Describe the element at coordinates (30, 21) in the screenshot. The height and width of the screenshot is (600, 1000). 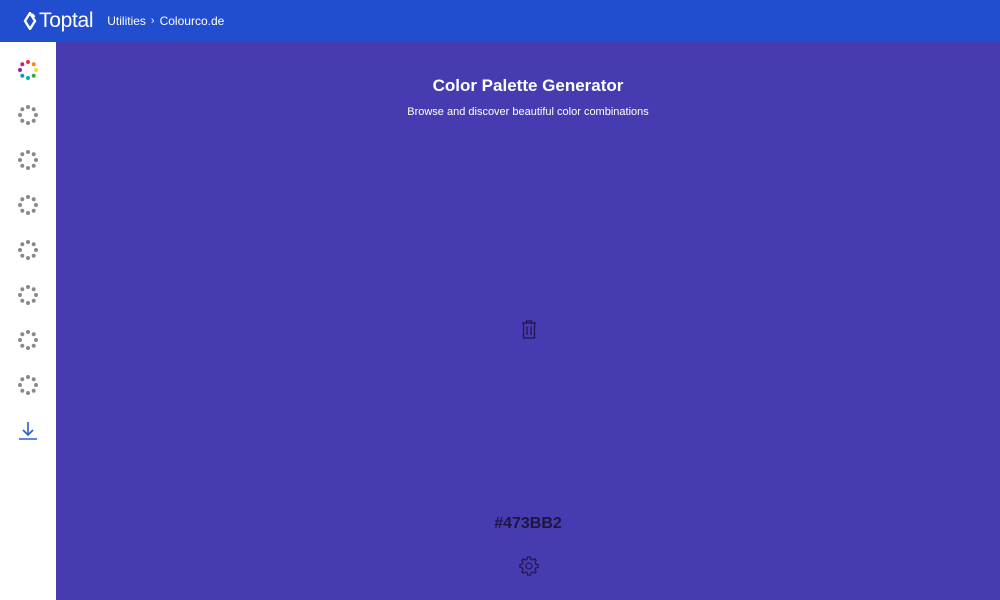
I see `toptal-logo-icon` at that location.